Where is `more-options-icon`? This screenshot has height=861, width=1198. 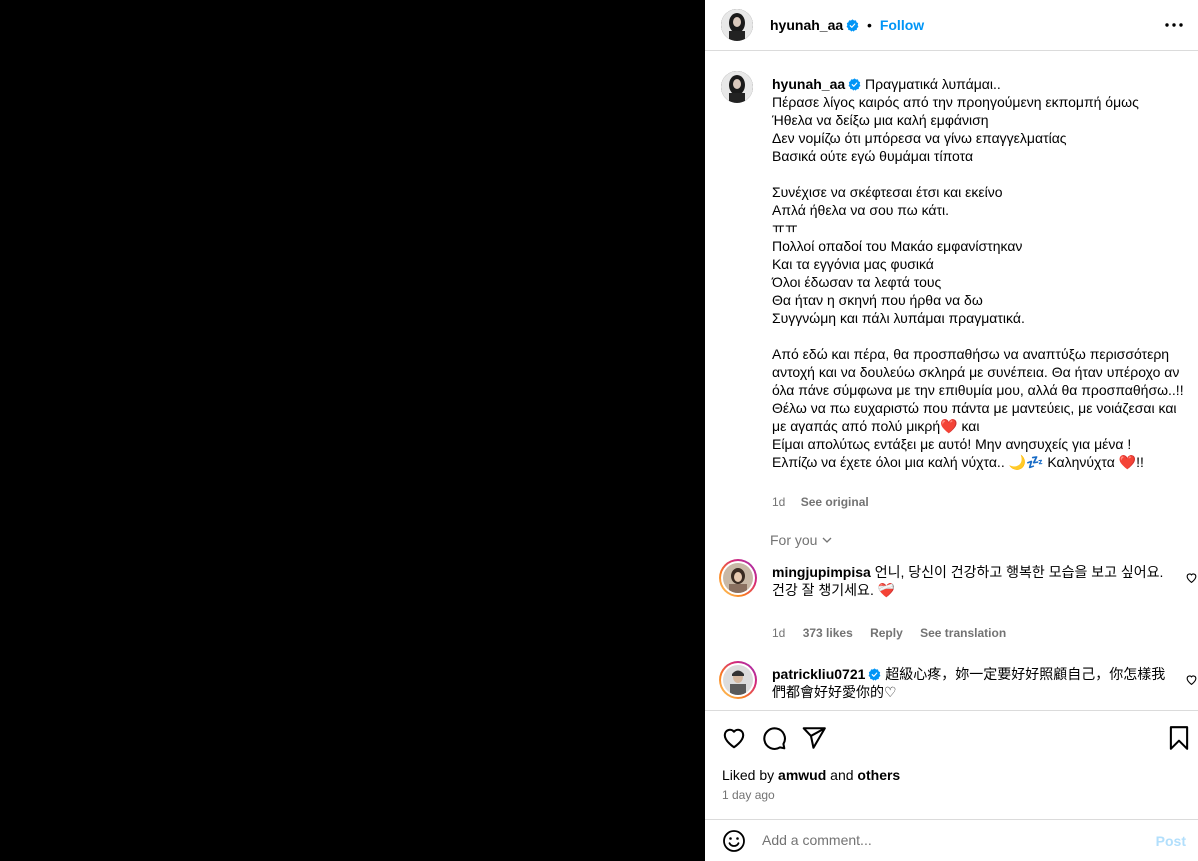 more-options-icon is located at coordinates (1174, 25).